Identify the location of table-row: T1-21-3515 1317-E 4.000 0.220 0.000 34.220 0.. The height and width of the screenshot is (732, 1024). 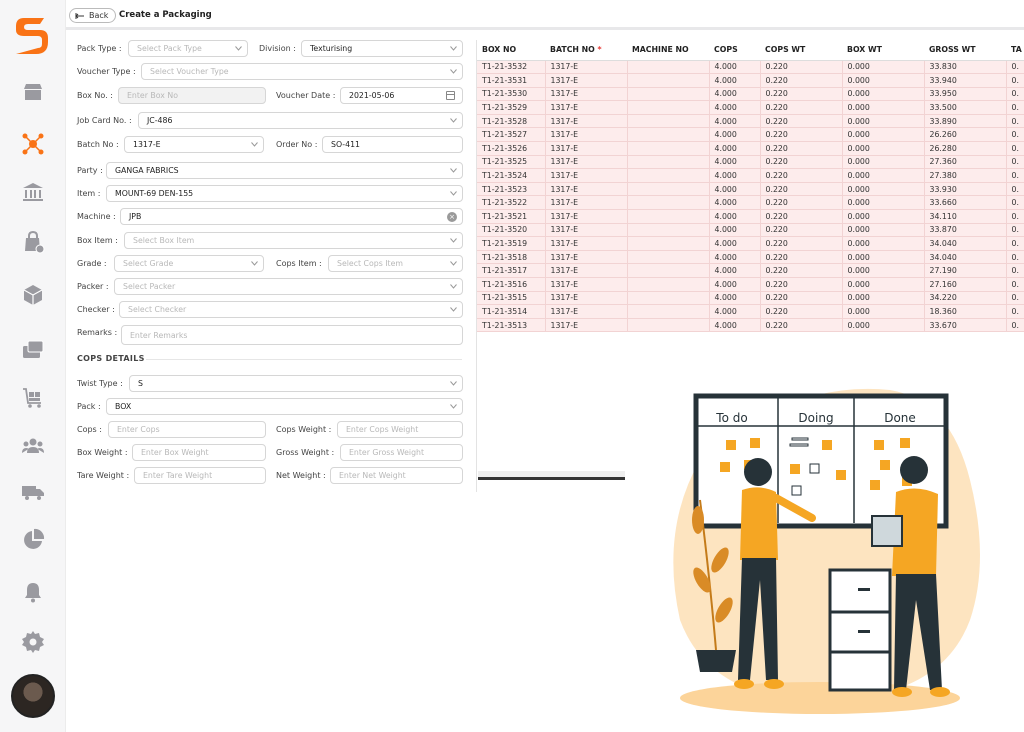
(750, 298).